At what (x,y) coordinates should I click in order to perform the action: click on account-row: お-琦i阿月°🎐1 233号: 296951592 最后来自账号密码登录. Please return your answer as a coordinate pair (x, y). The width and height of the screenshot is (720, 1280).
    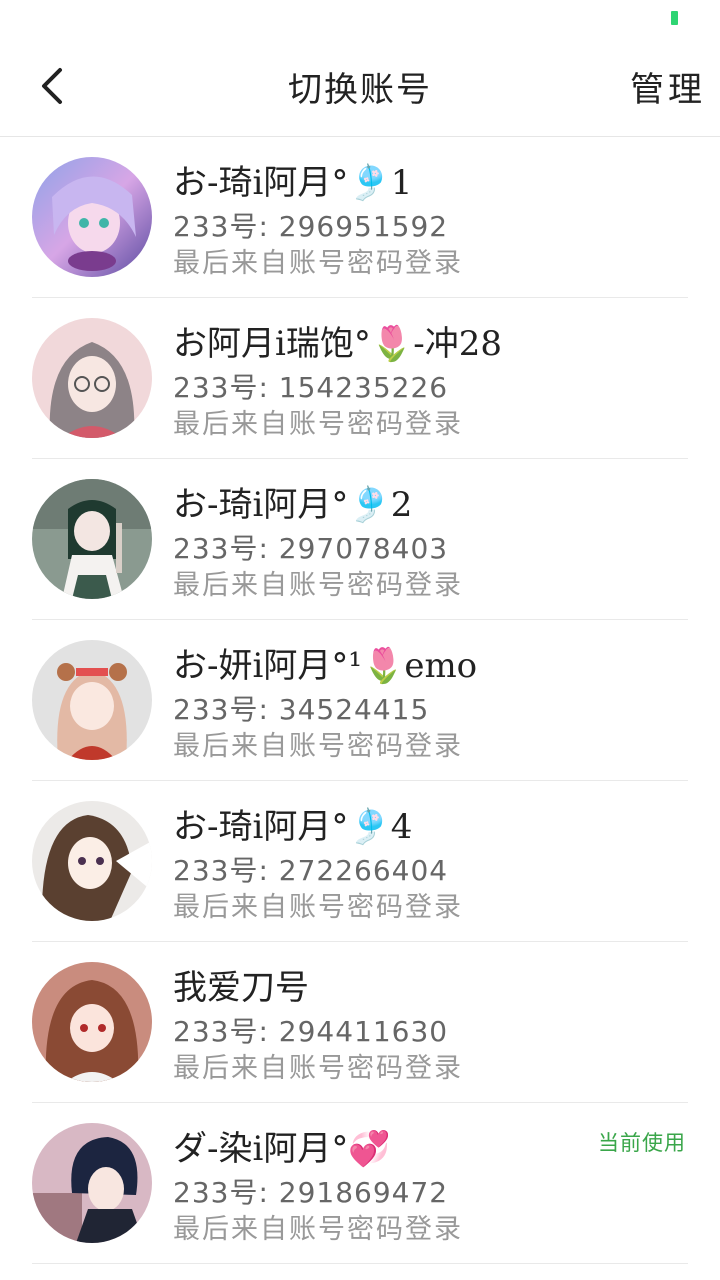
    Looking at the image, I should click on (360, 217).